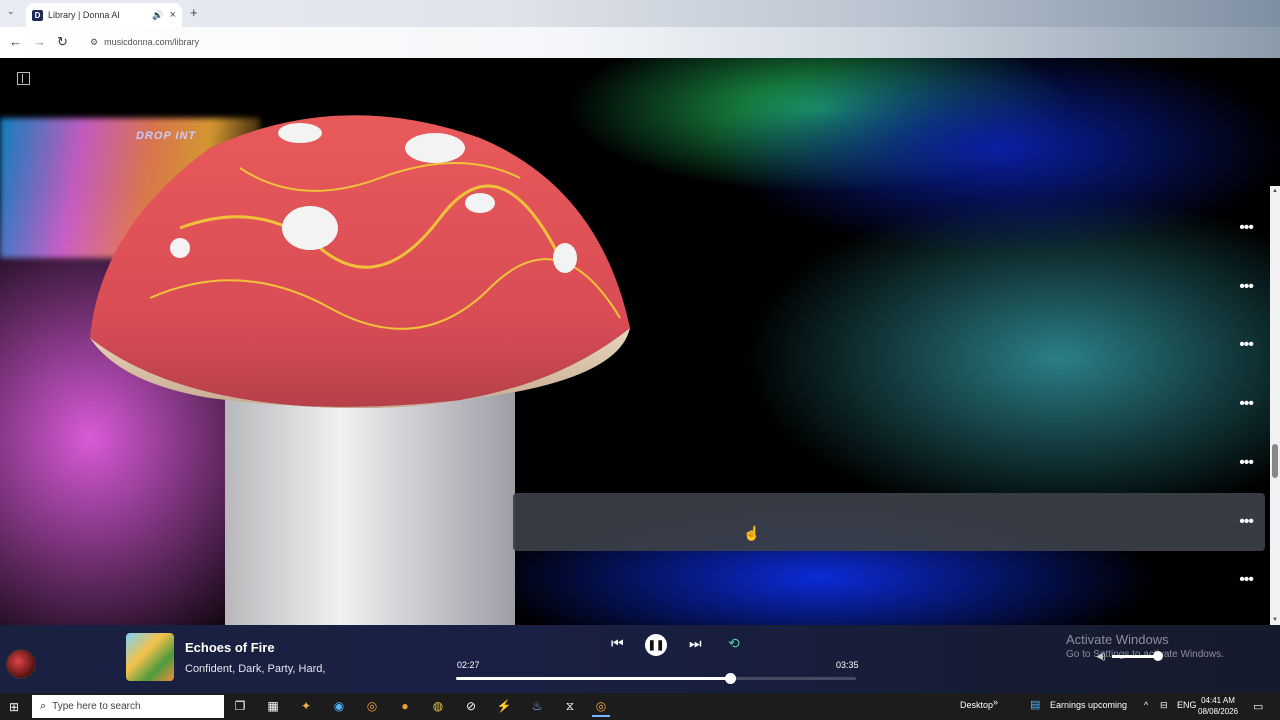 This screenshot has width=1280, height=720. I want to click on previous-track-icon: ⏮, so click(617, 643).